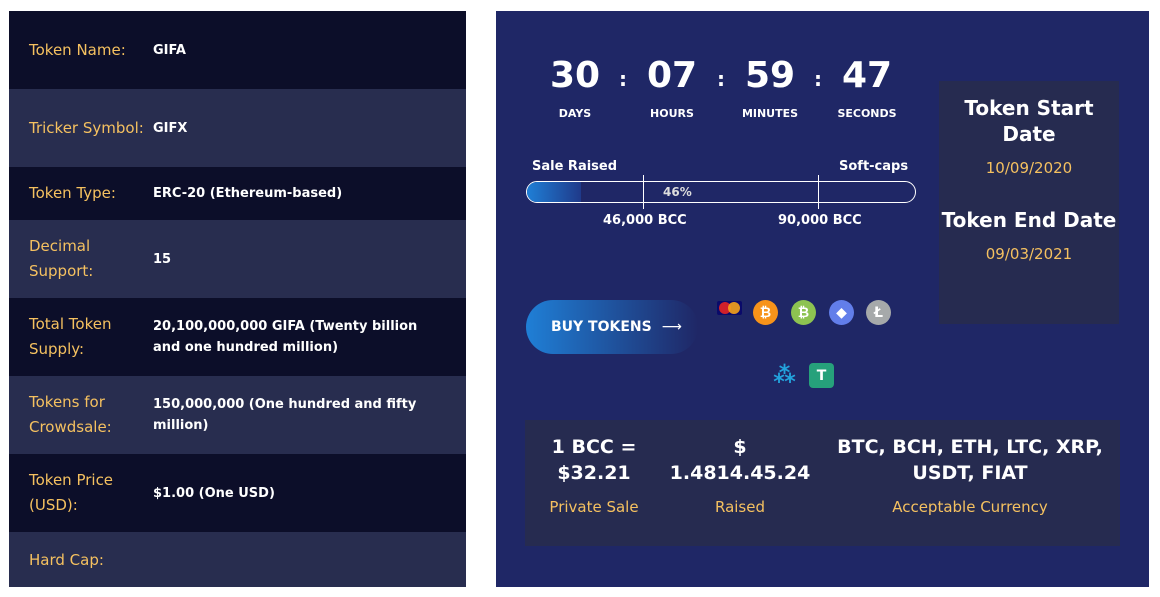 Image resolution: width=1160 pixels, height=597 pixels. What do you see at coordinates (71, 492) in the screenshot?
I see `row-label: Token Price (USD):` at bounding box center [71, 492].